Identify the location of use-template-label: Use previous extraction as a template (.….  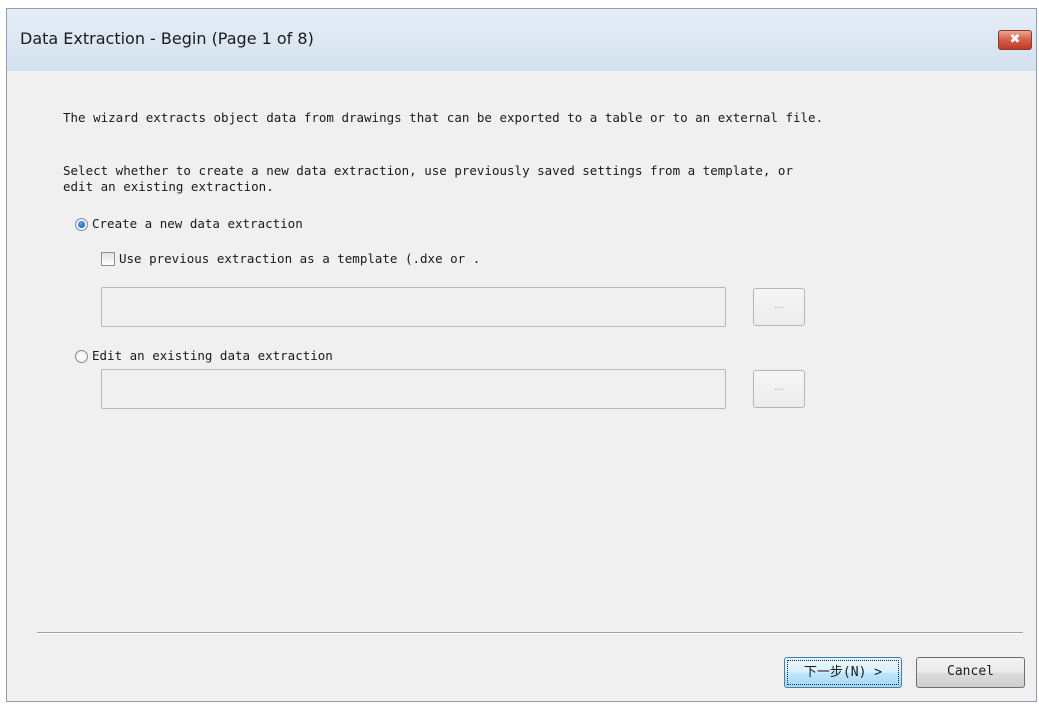
(299, 258).